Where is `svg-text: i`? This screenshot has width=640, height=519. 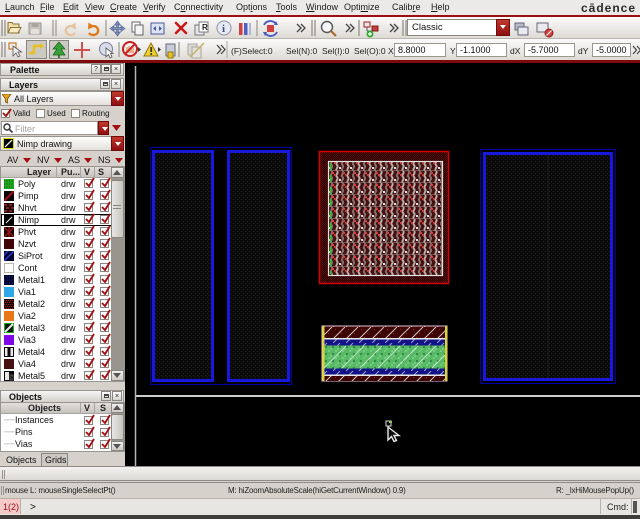
svg-text: i is located at coordinates (223, 29).